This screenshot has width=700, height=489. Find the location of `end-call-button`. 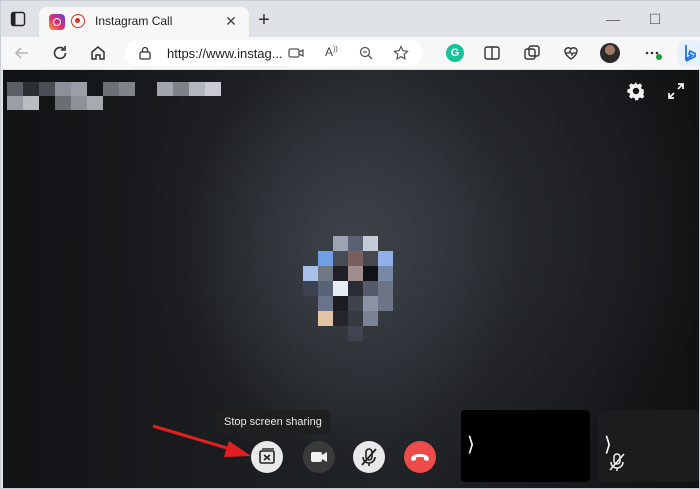

end-call-button is located at coordinates (420, 457).